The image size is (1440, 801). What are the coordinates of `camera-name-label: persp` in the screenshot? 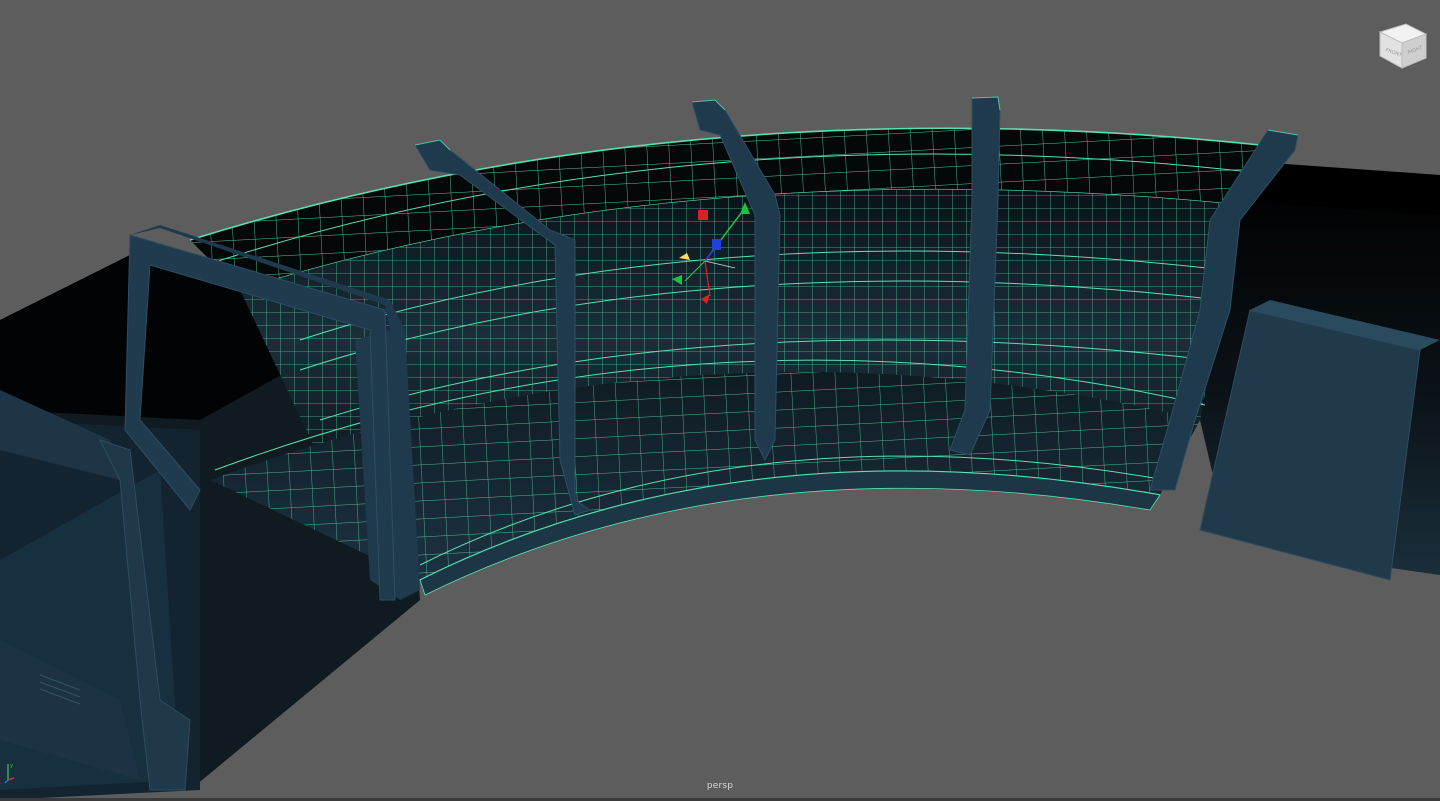 It's located at (720, 786).